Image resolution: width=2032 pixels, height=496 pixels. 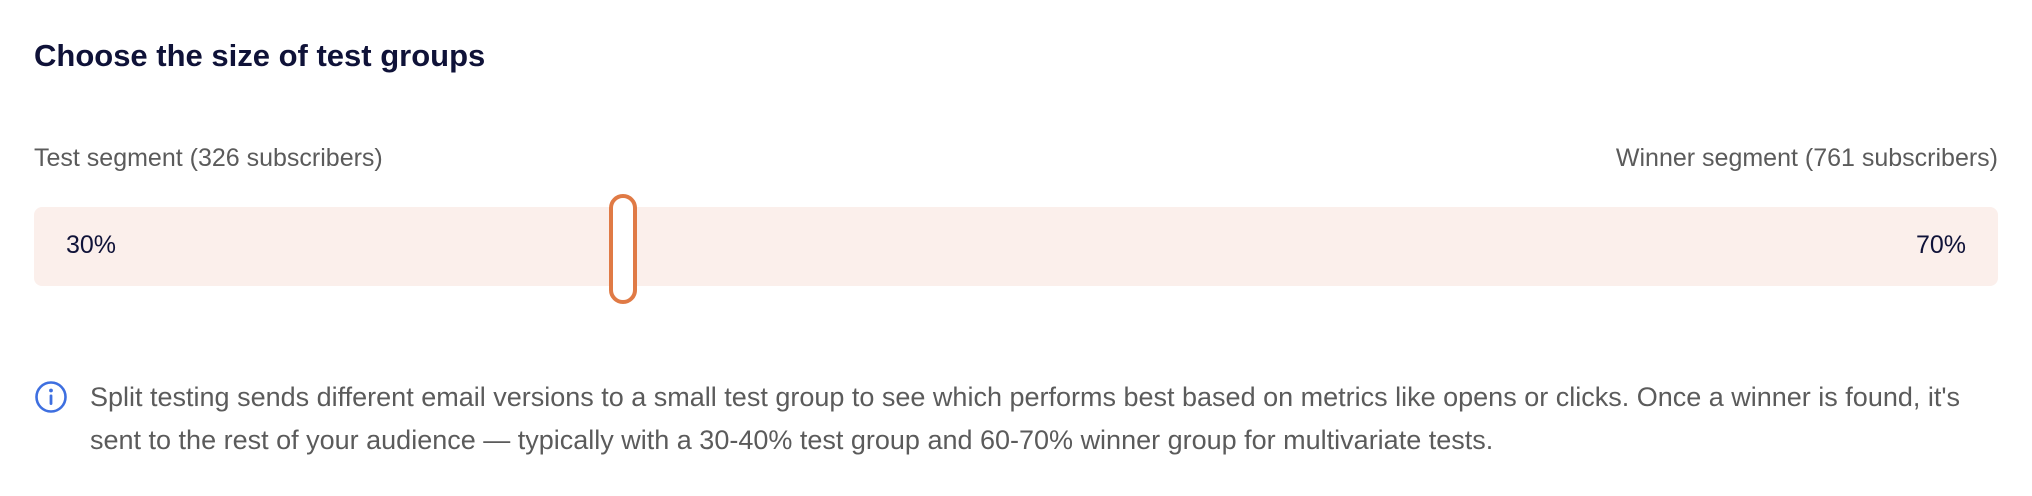 I want to click on info-icon, so click(x=51, y=397).